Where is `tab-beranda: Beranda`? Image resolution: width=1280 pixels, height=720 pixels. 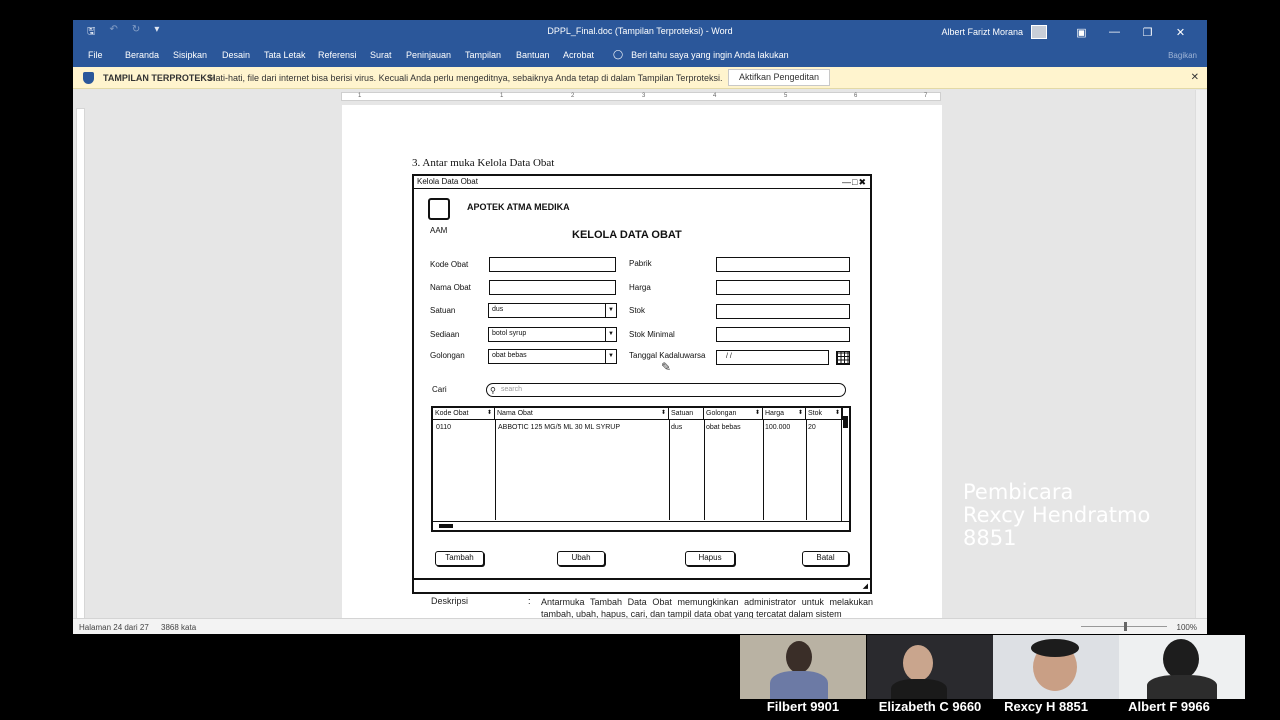
tab-beranda: Beranda is located at coordinates (142, 55).